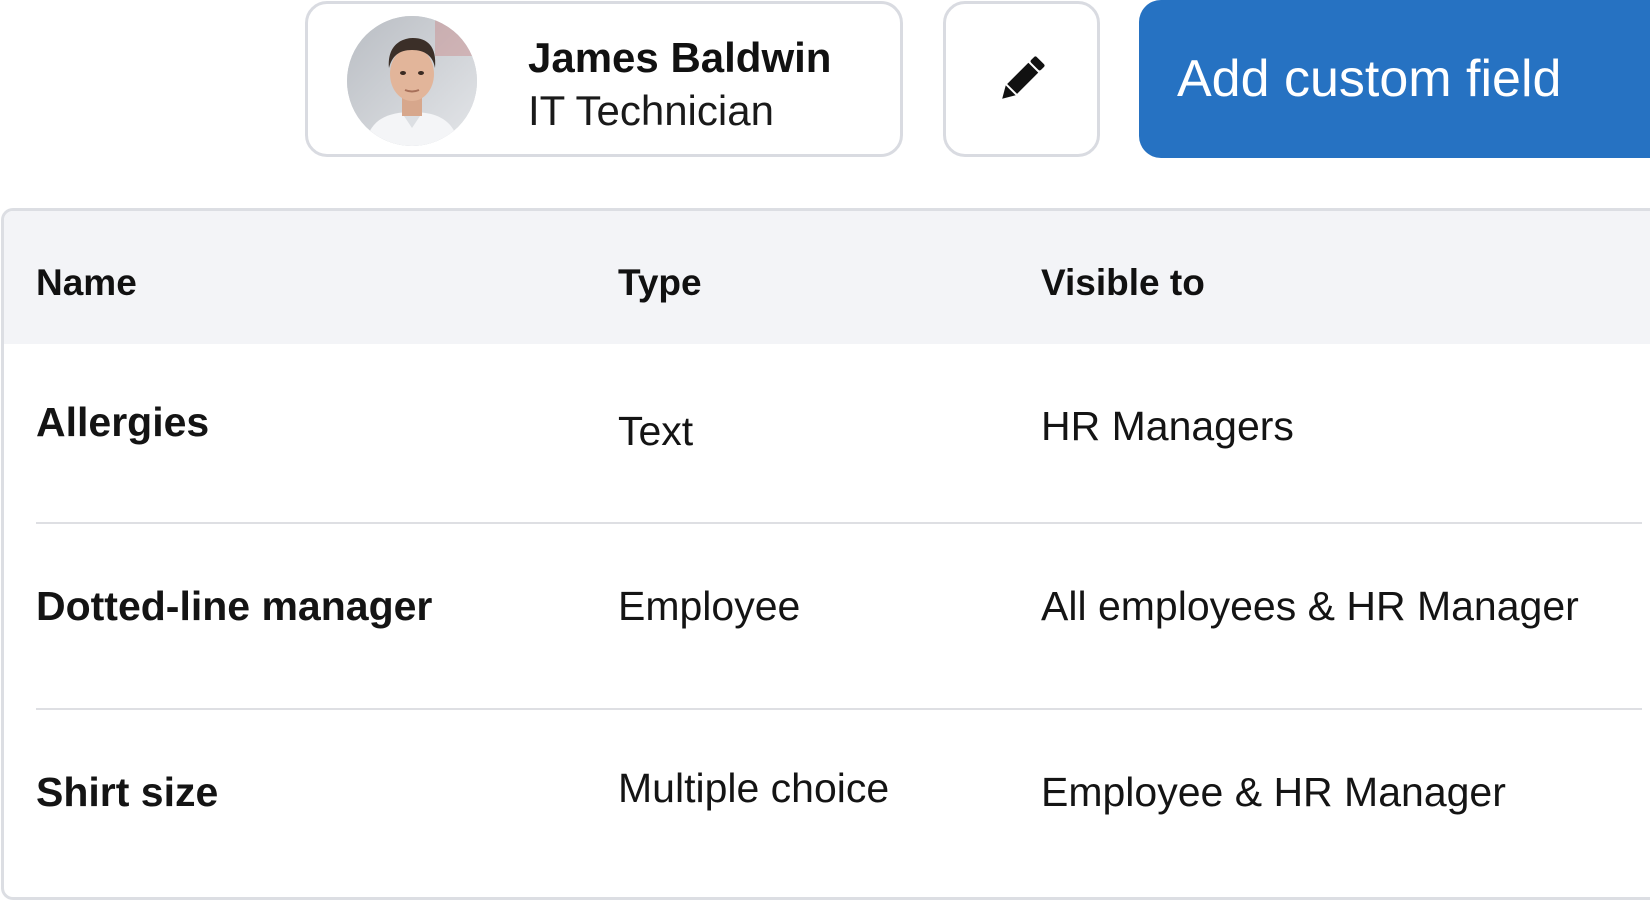  Describe the element at coordinates (123, 422) in the screenshot. I see `field-name: Allergies` at that location.